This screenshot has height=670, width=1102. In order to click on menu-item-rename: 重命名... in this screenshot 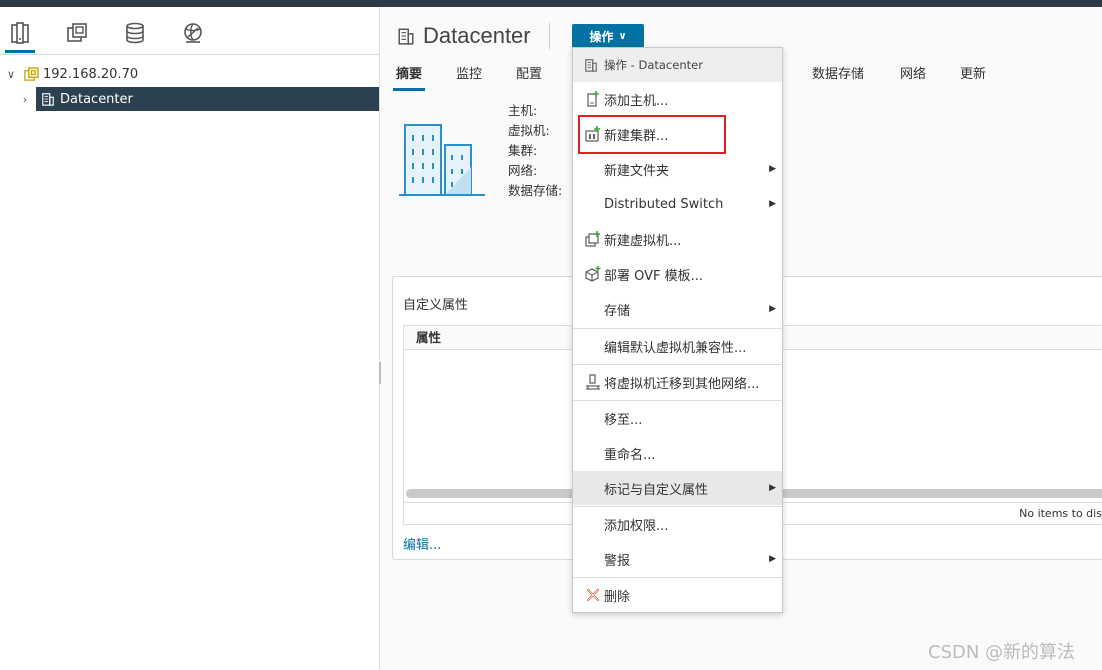, I will do `click(677, 453)`.